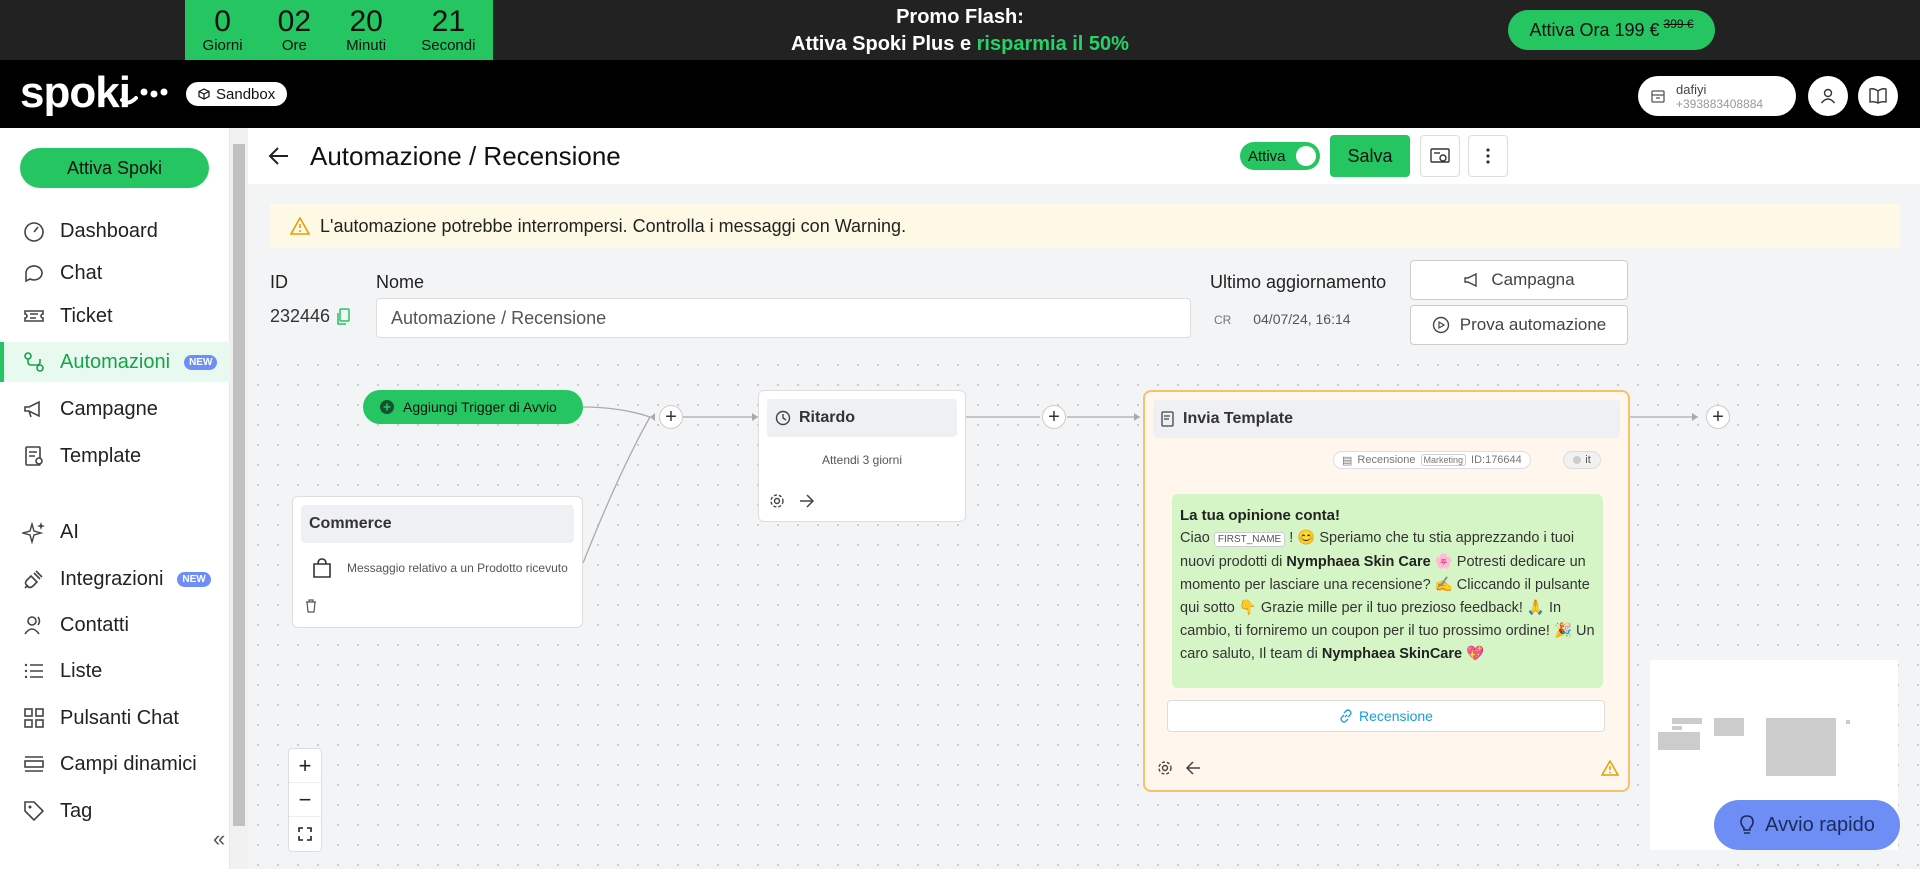  What do you see at coordinates (311, 606) in the screenshot?
I see `trash-icon` at bounding box center [311, 606].